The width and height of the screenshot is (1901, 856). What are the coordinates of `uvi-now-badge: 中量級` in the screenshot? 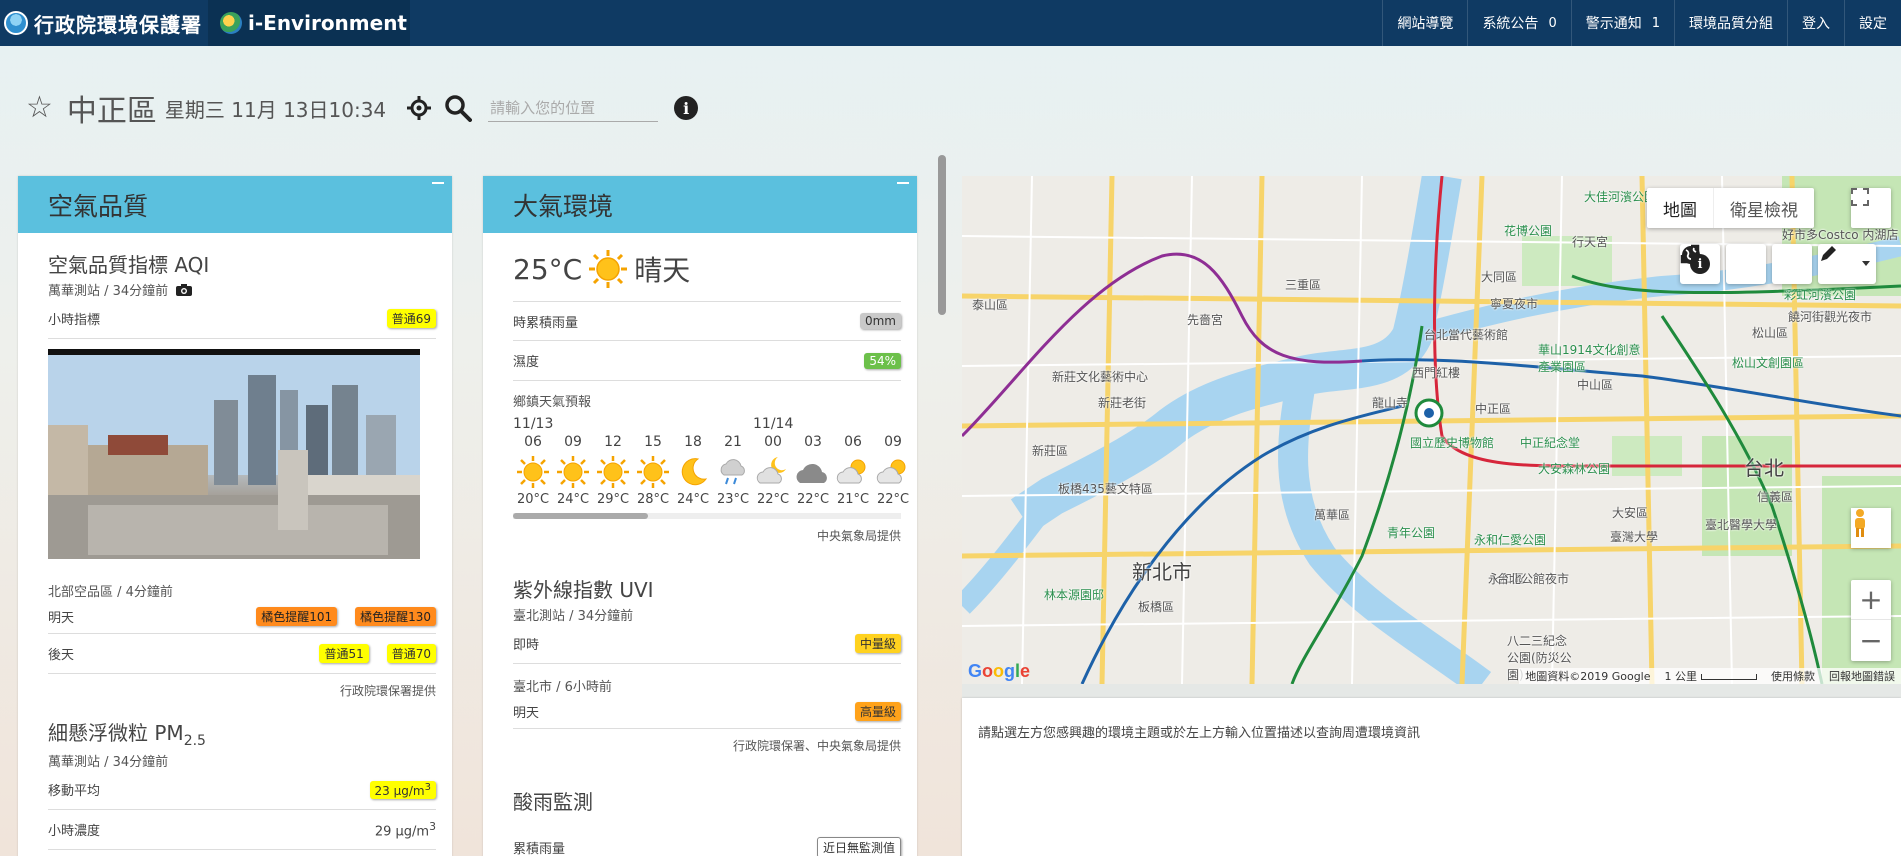 It's located at (877, 643).